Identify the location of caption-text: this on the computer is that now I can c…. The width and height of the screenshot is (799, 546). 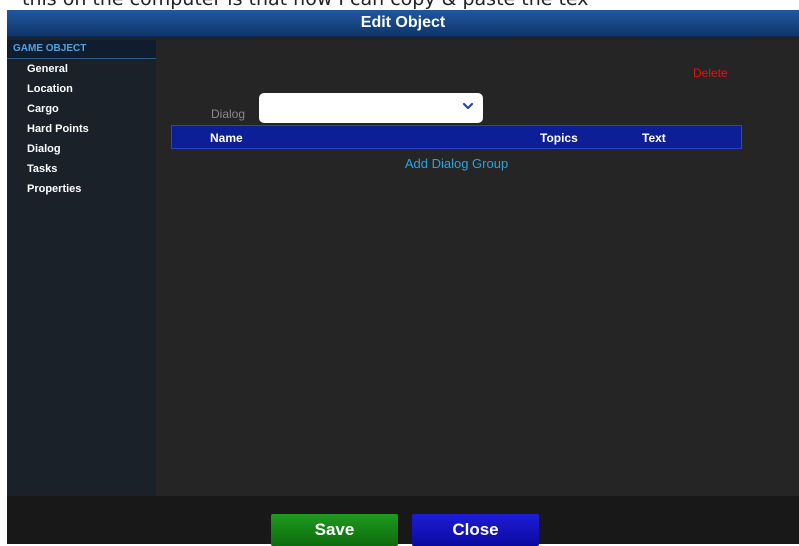
(305, 5).